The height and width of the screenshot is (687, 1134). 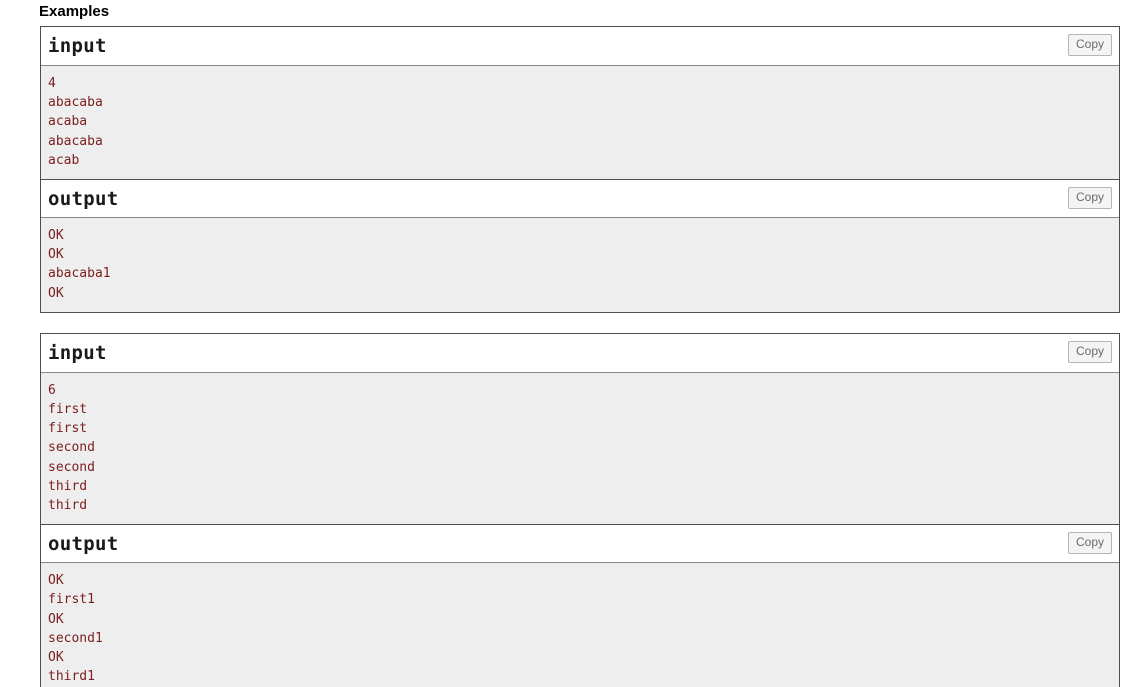 I want to click on copy-output-button-1: Copy, so click(x=1089, y=198).